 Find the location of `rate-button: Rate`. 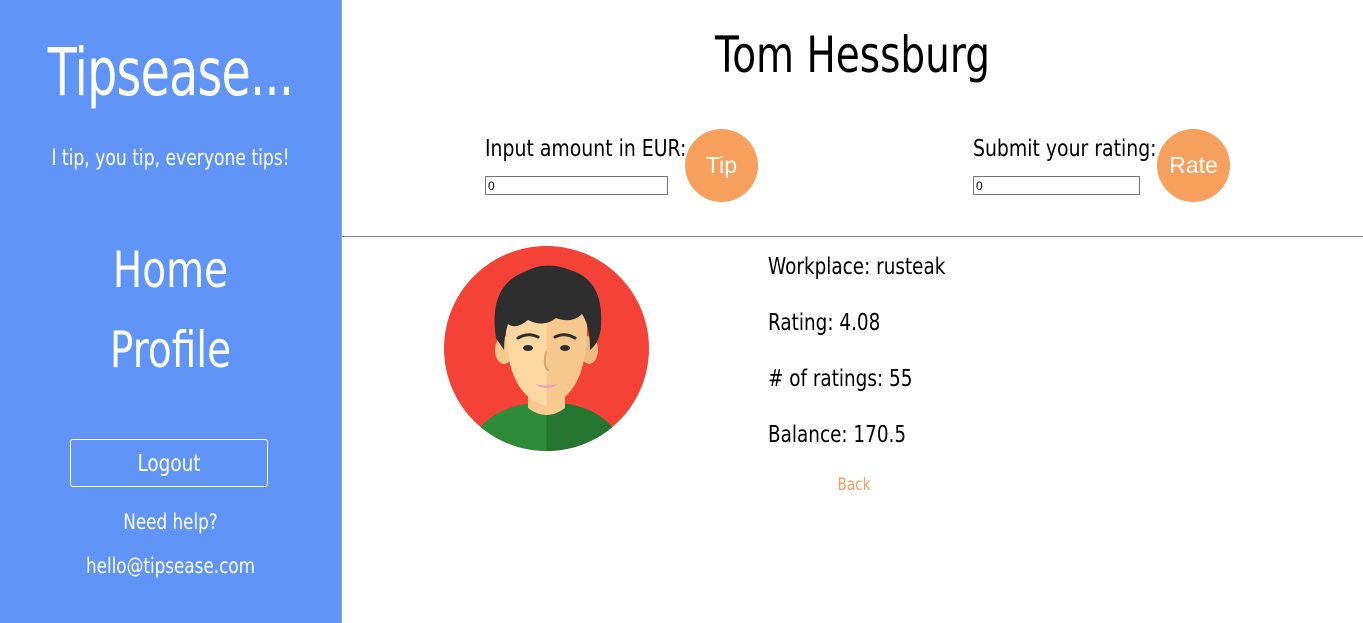

rate-button: Rate is located at coordinates (1193, 165).